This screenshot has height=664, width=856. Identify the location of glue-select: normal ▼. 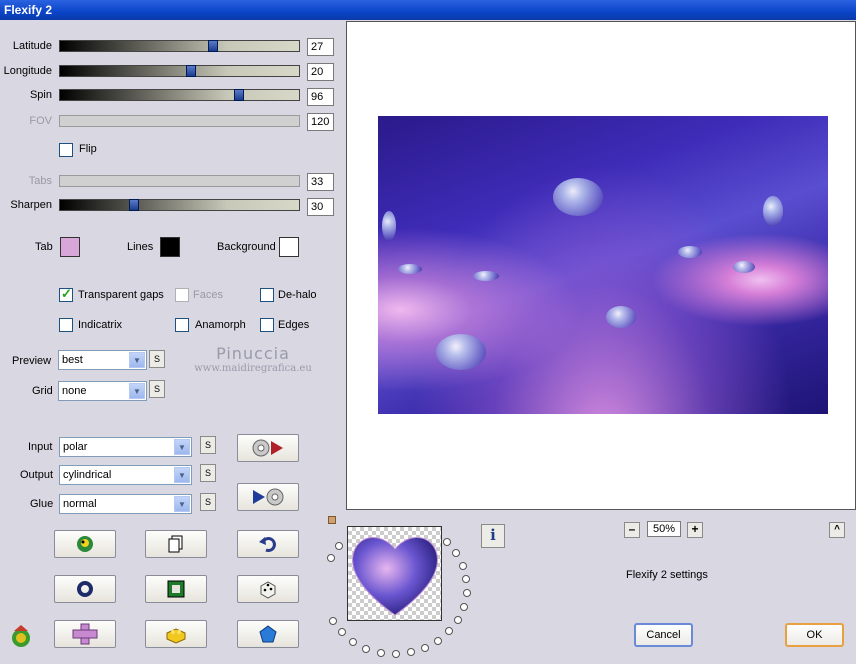
(125, 504).